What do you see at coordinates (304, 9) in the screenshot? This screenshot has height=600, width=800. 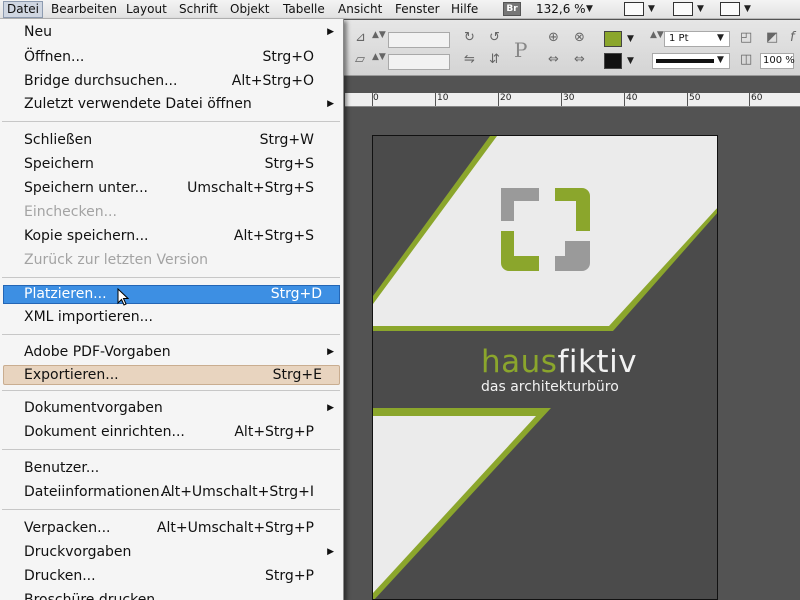 I see `menu-tabelle: Tabelle` at bounding box center [304, 9].